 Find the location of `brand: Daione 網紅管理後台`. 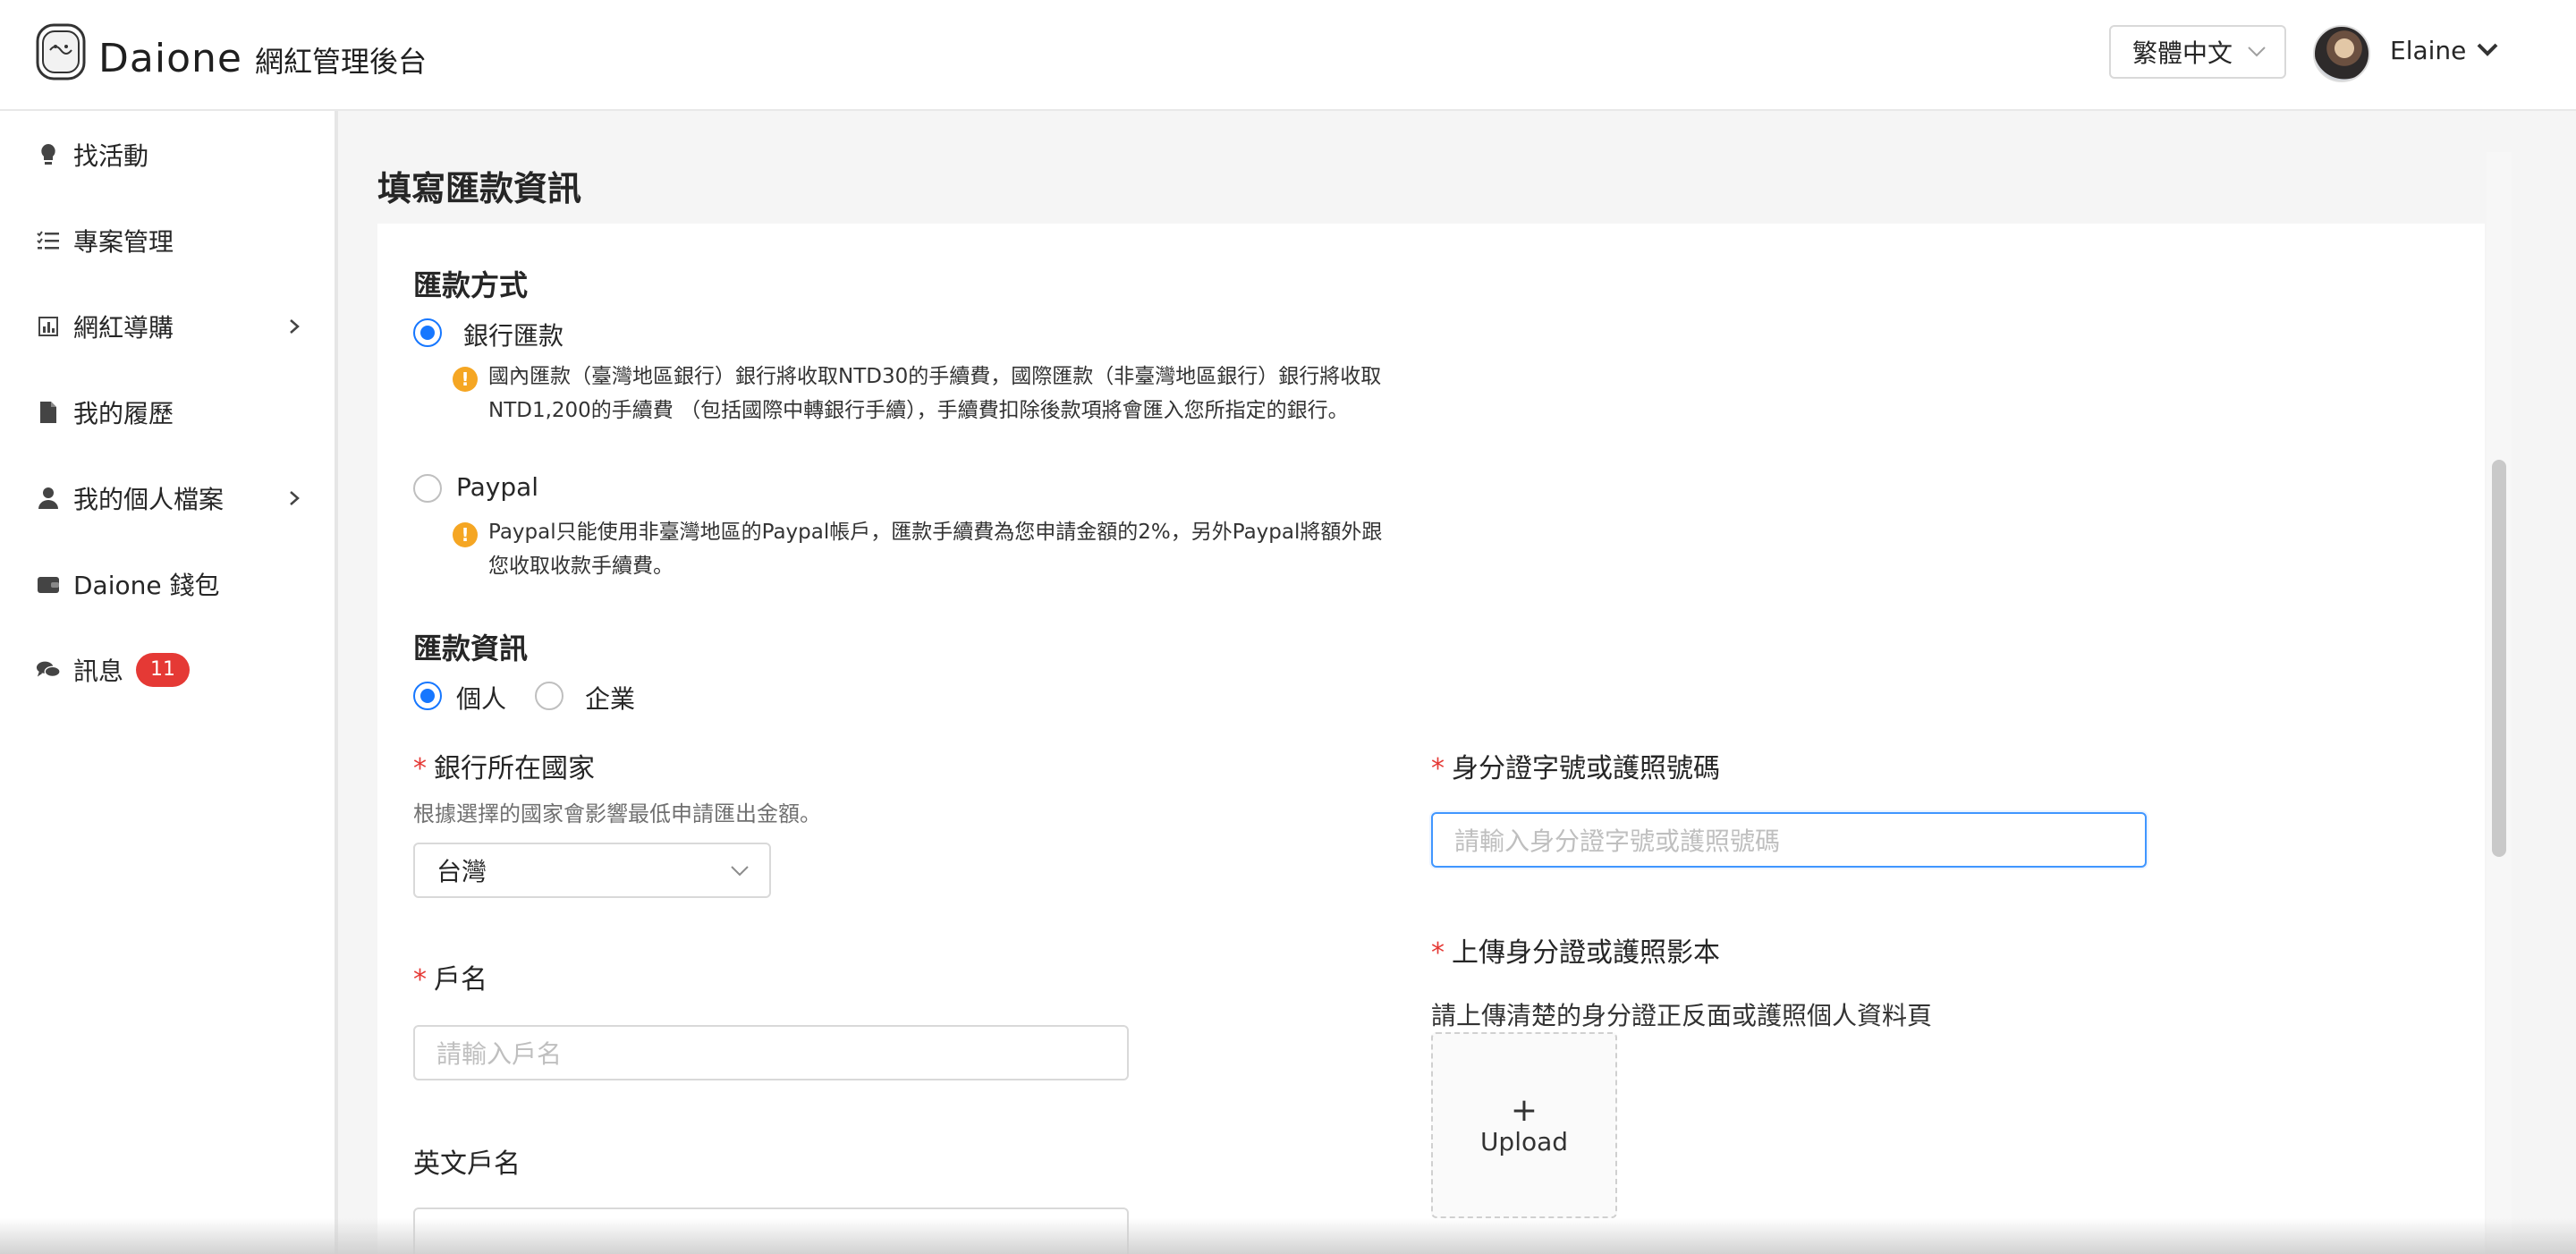

brand: Daione 網紅管理後台 is located at coordinates (262, 58).